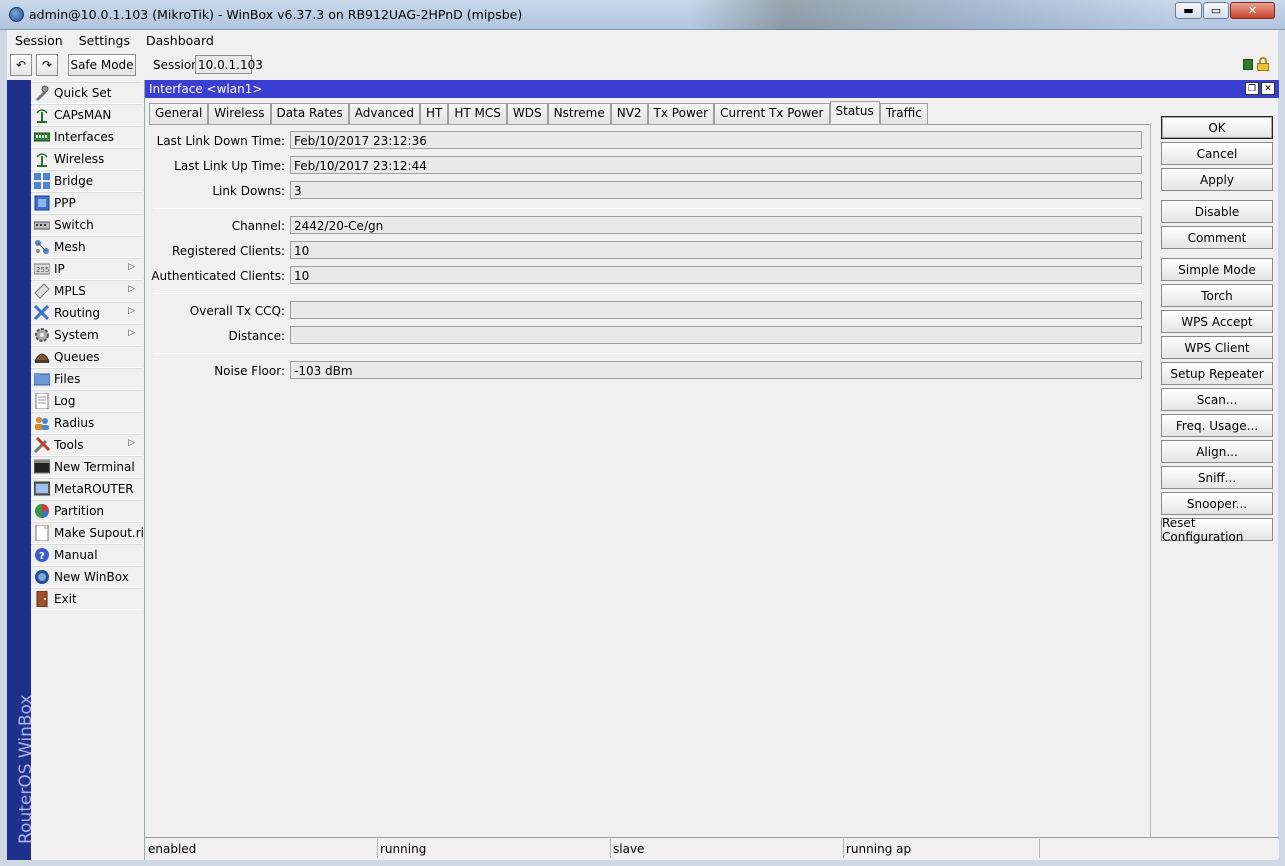 This screenshot has width=1285, height=866. I want to click on redo-button: ↷, so click(47, 65).